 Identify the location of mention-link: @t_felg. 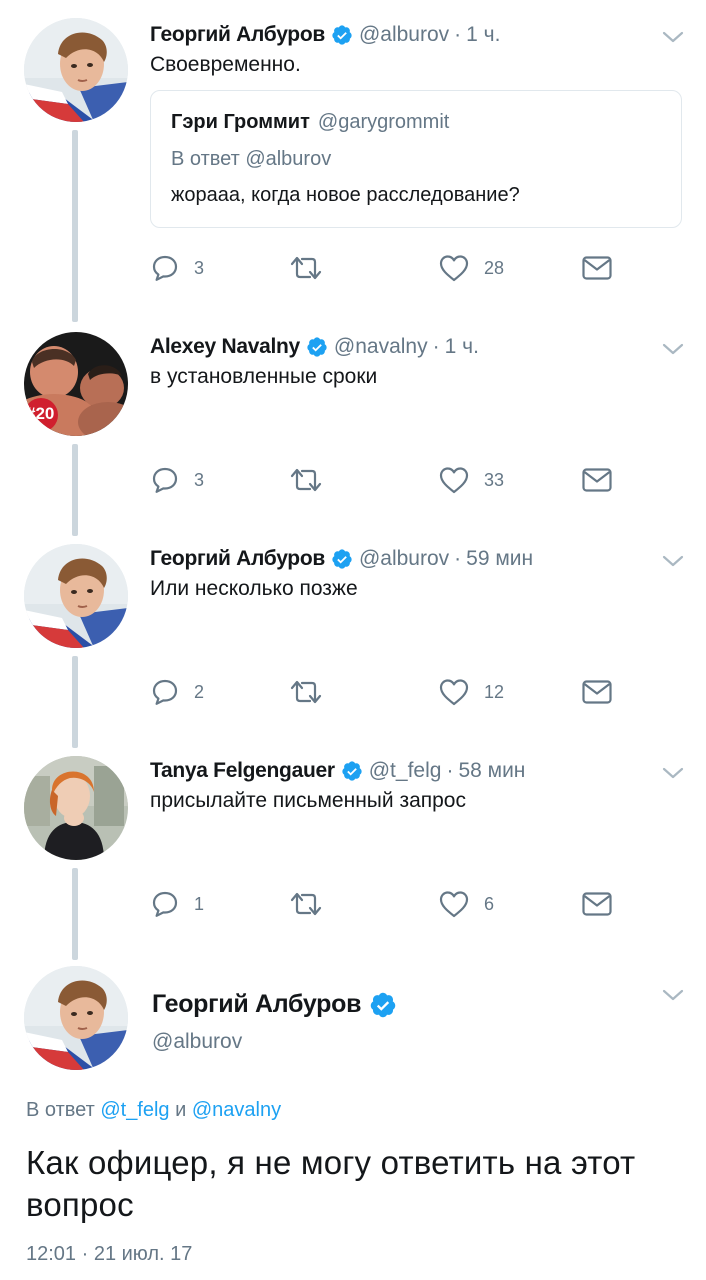
(134, 1110).